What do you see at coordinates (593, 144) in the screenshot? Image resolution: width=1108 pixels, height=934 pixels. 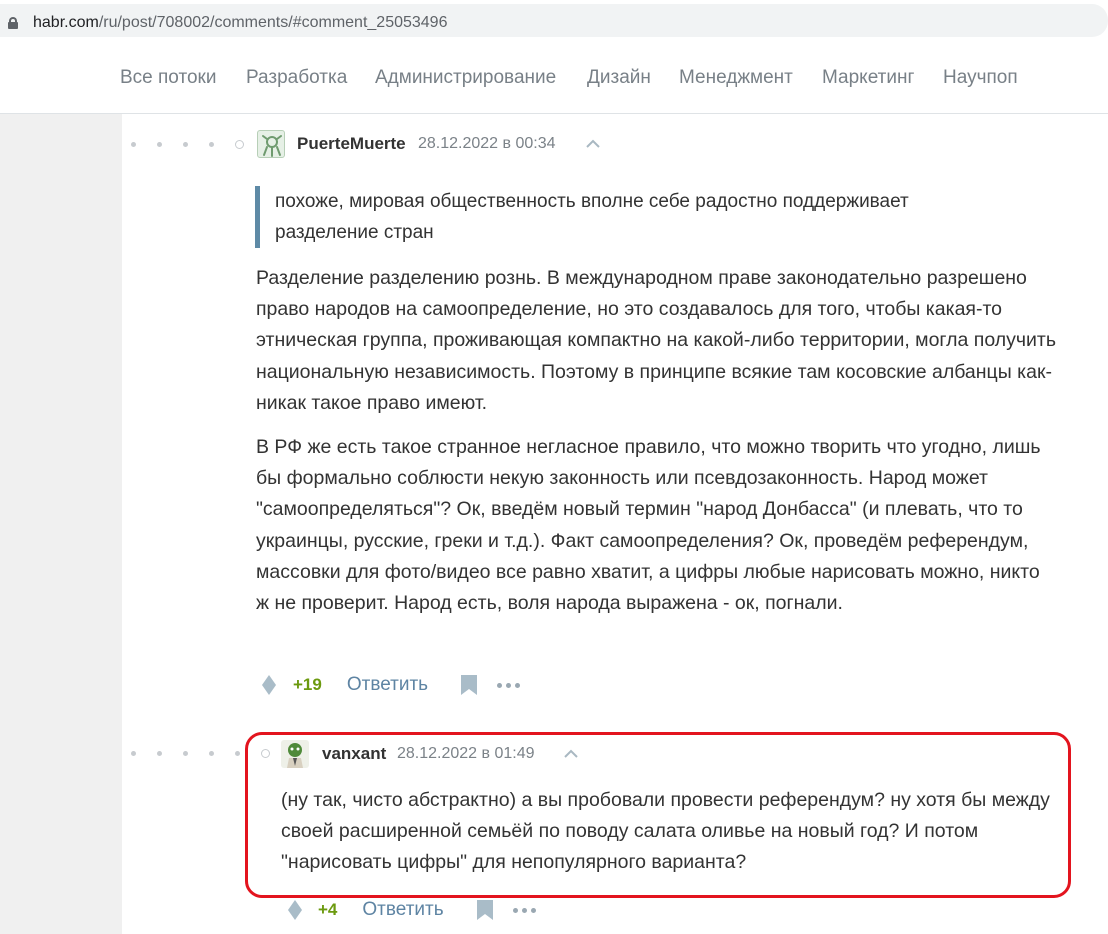 I see `chevron-up-icon` at bounding box center [593, 144].